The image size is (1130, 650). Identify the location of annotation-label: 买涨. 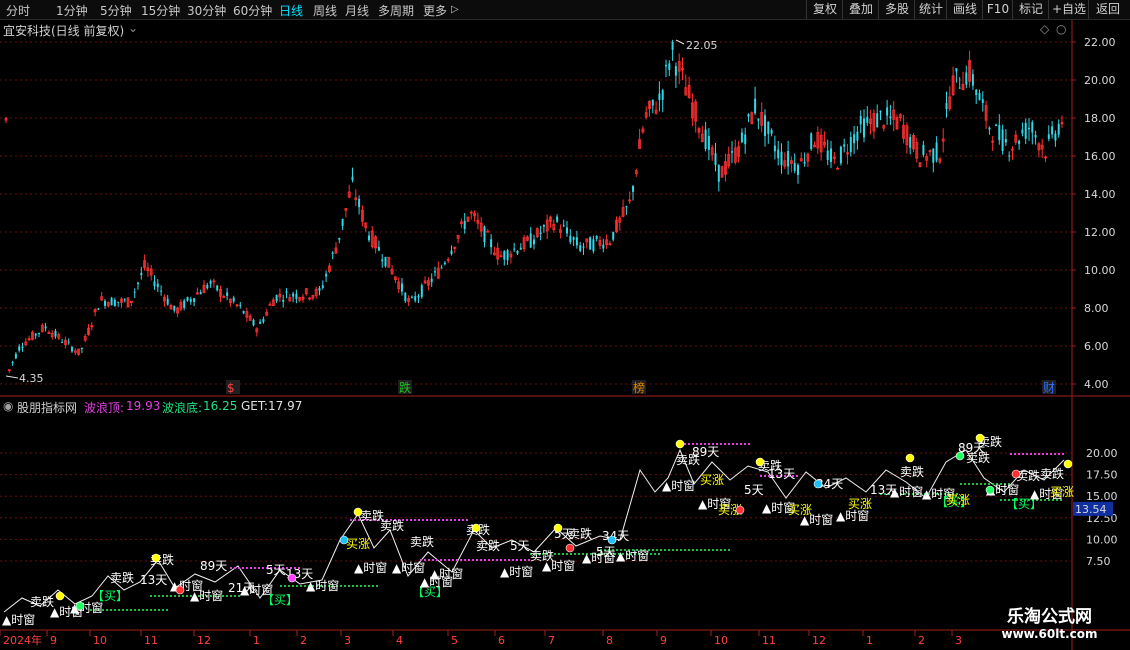
(958, 499).